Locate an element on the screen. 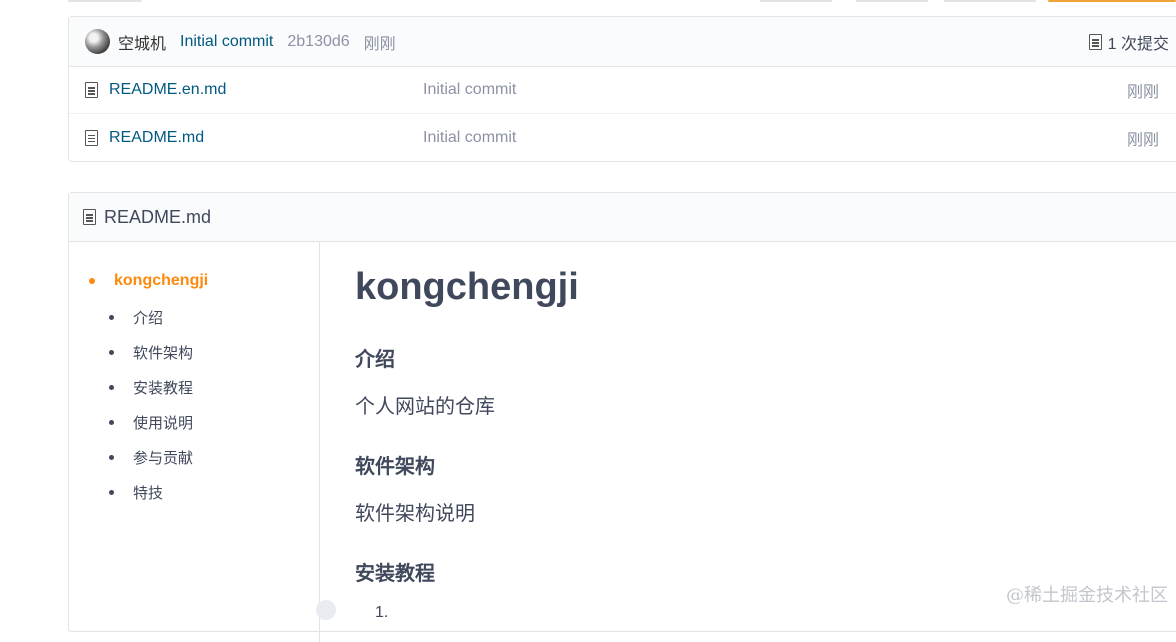 This screenshot has height=642, width=1176. commit-sha: 2b130d6 is located at coordinates (318, 42).